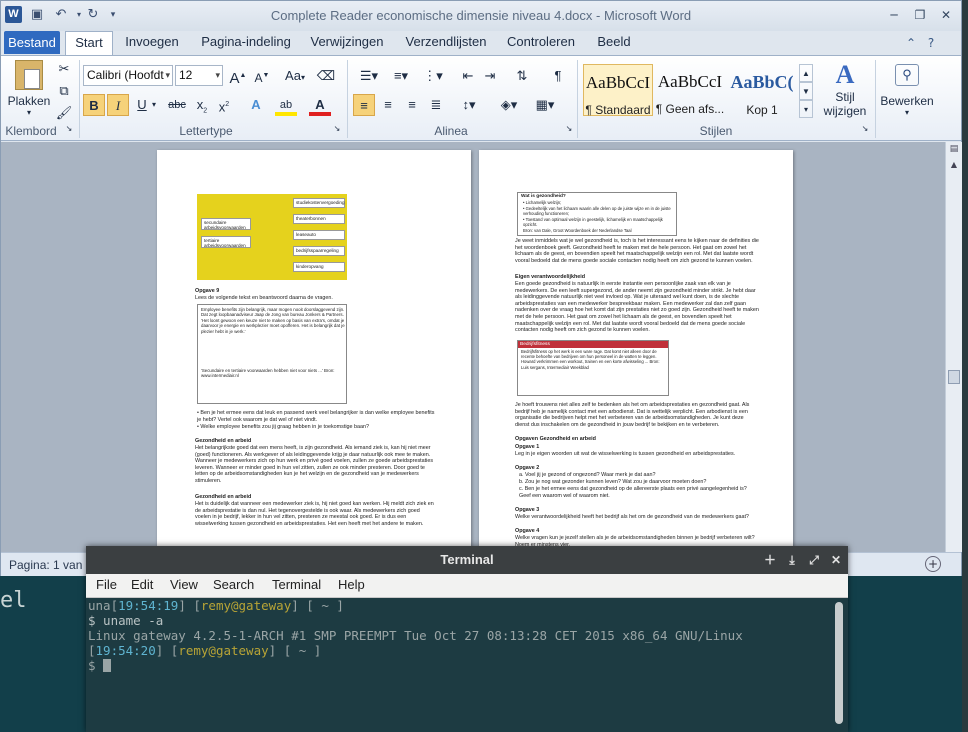 Image resolution: width=968 pixels, height=732 pixels. I want to click on shading-icon: ◈▾, so click(509, 105).